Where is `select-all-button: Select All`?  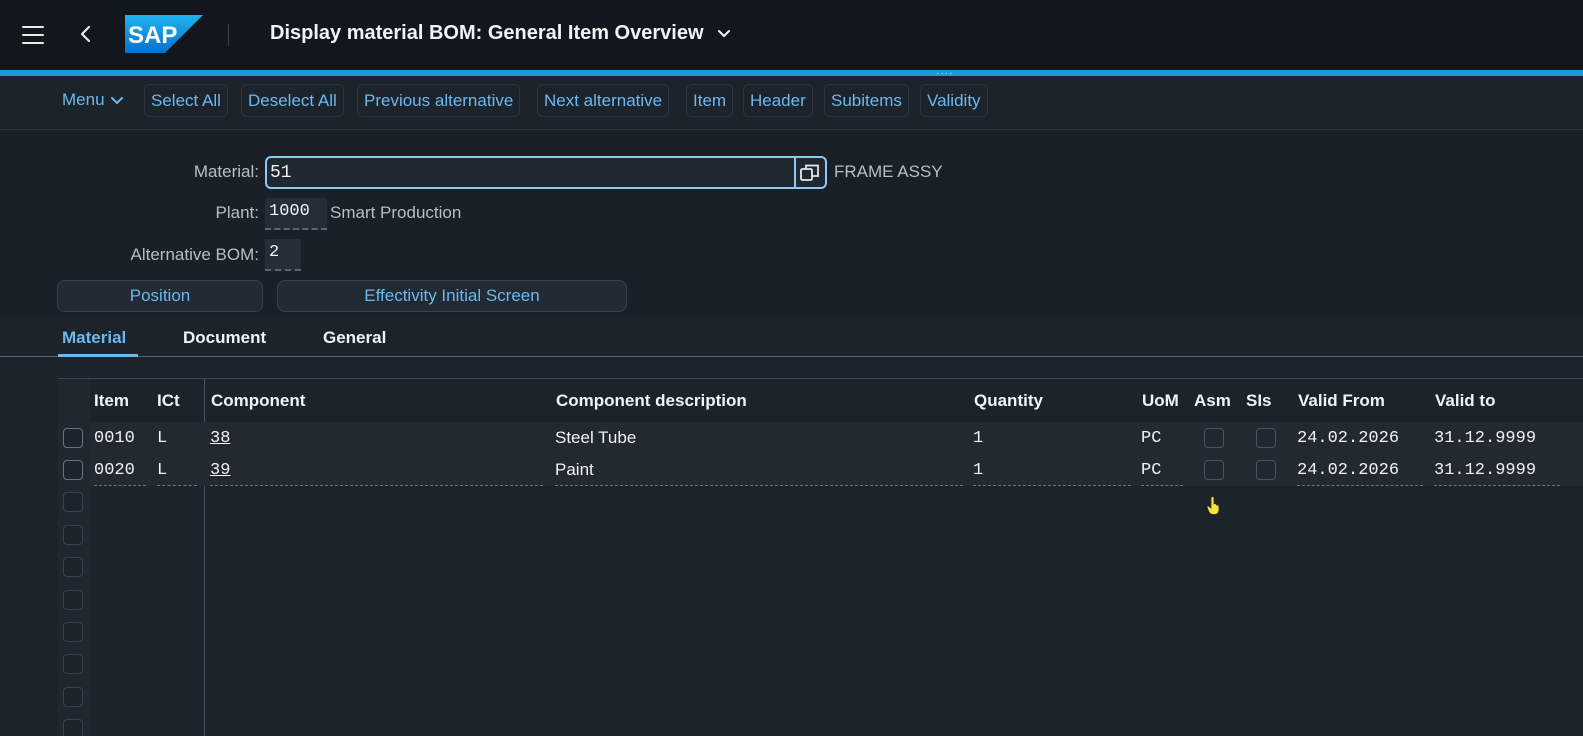
select-all-button: Select All is located at coordinates (186, 100).